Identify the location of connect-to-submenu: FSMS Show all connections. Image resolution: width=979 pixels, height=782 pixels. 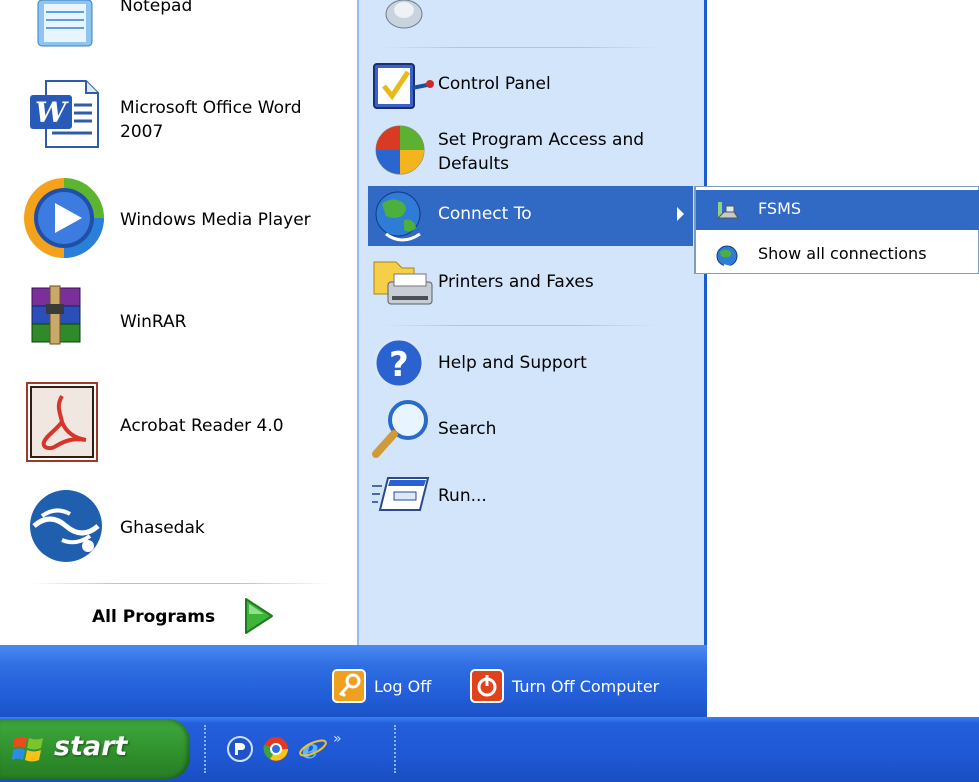
(836, 230).